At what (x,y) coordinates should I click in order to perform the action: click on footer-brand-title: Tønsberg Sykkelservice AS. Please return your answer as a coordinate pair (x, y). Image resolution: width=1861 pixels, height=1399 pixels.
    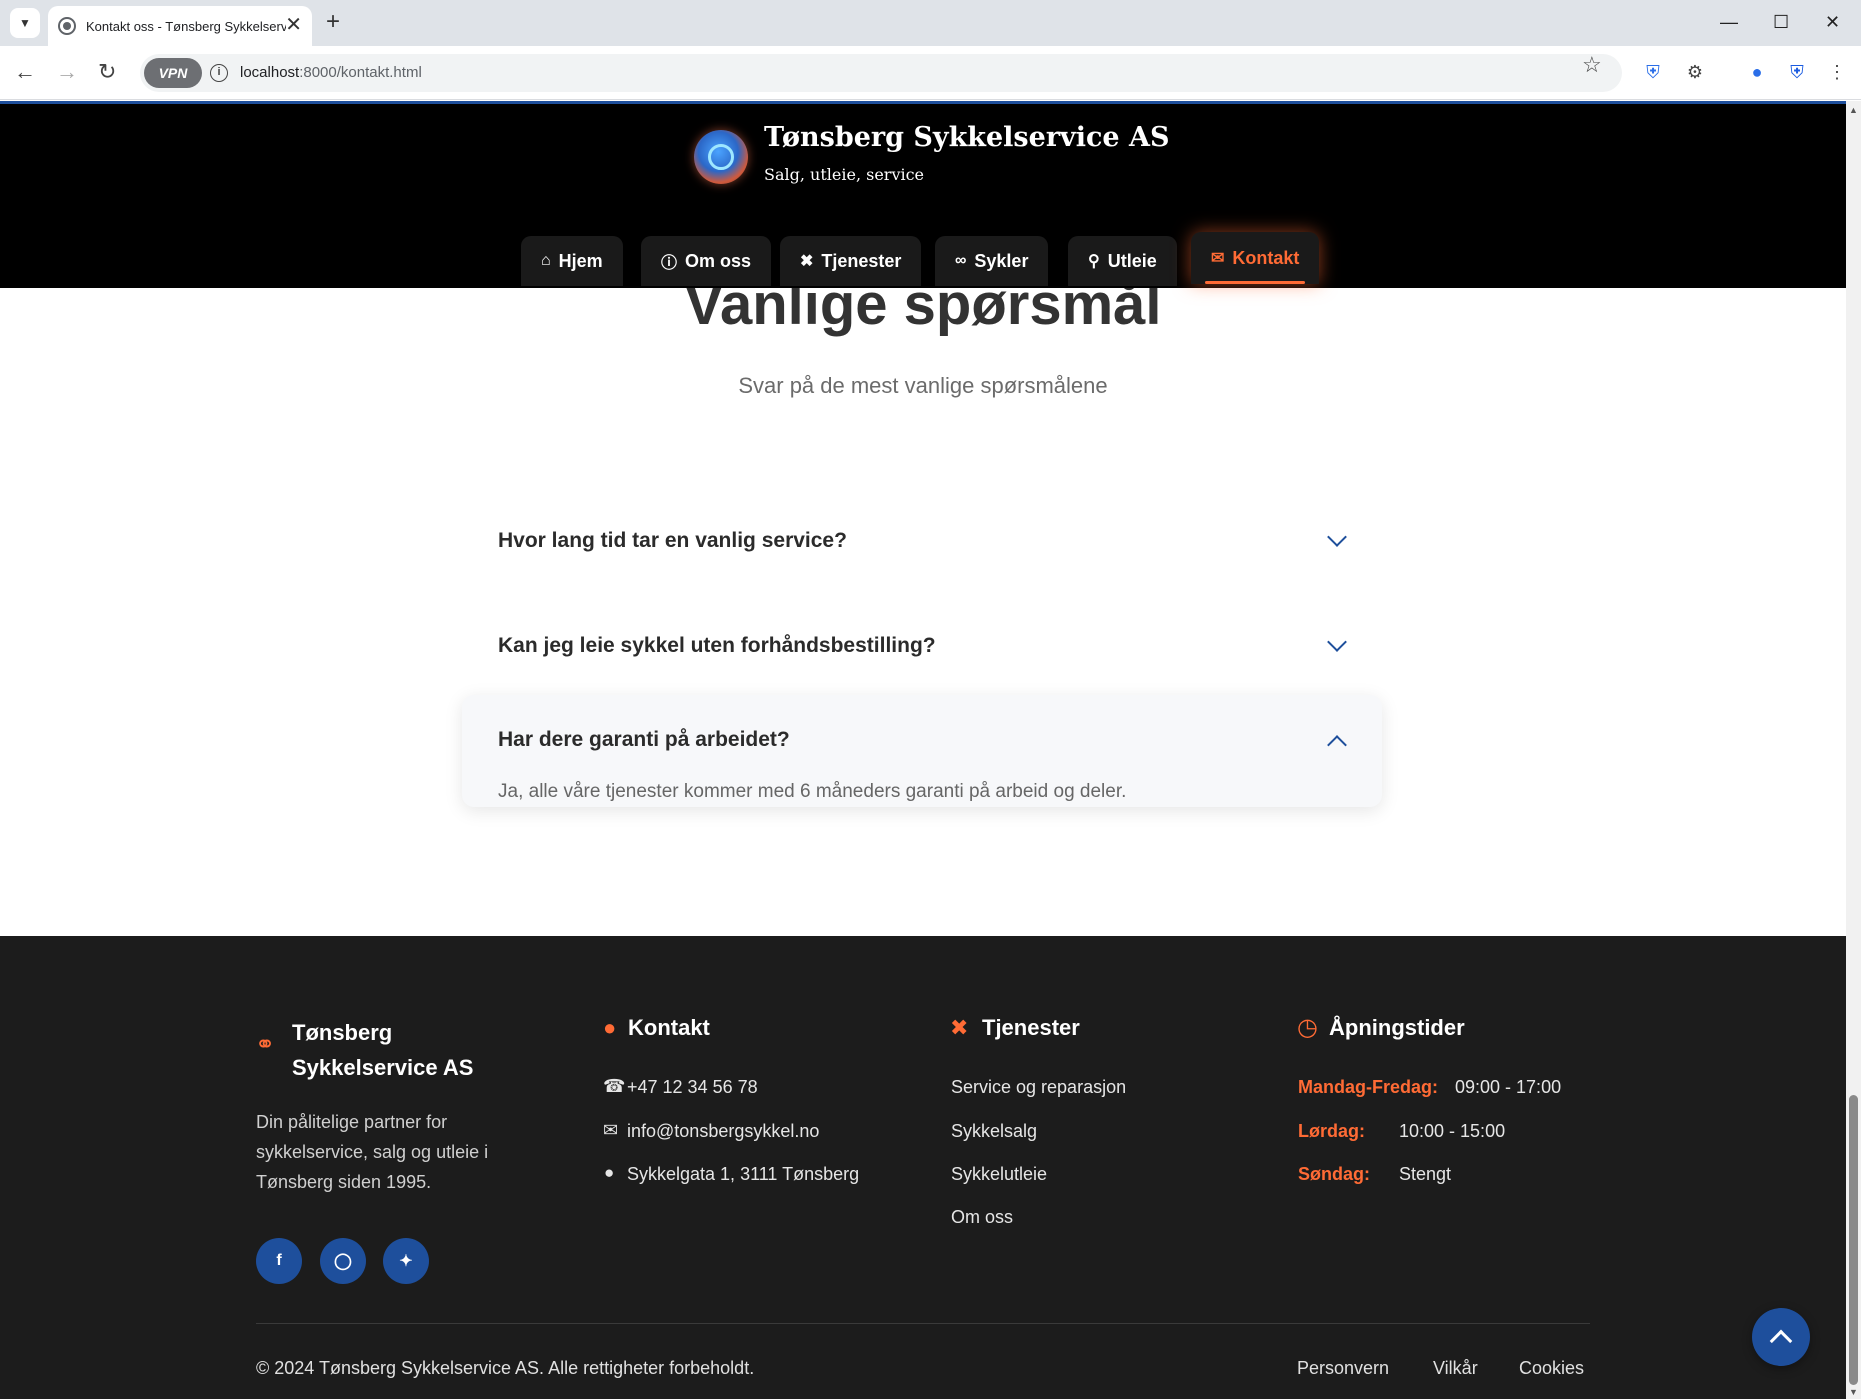
    Looking at the image, I should click on (382, 1050).